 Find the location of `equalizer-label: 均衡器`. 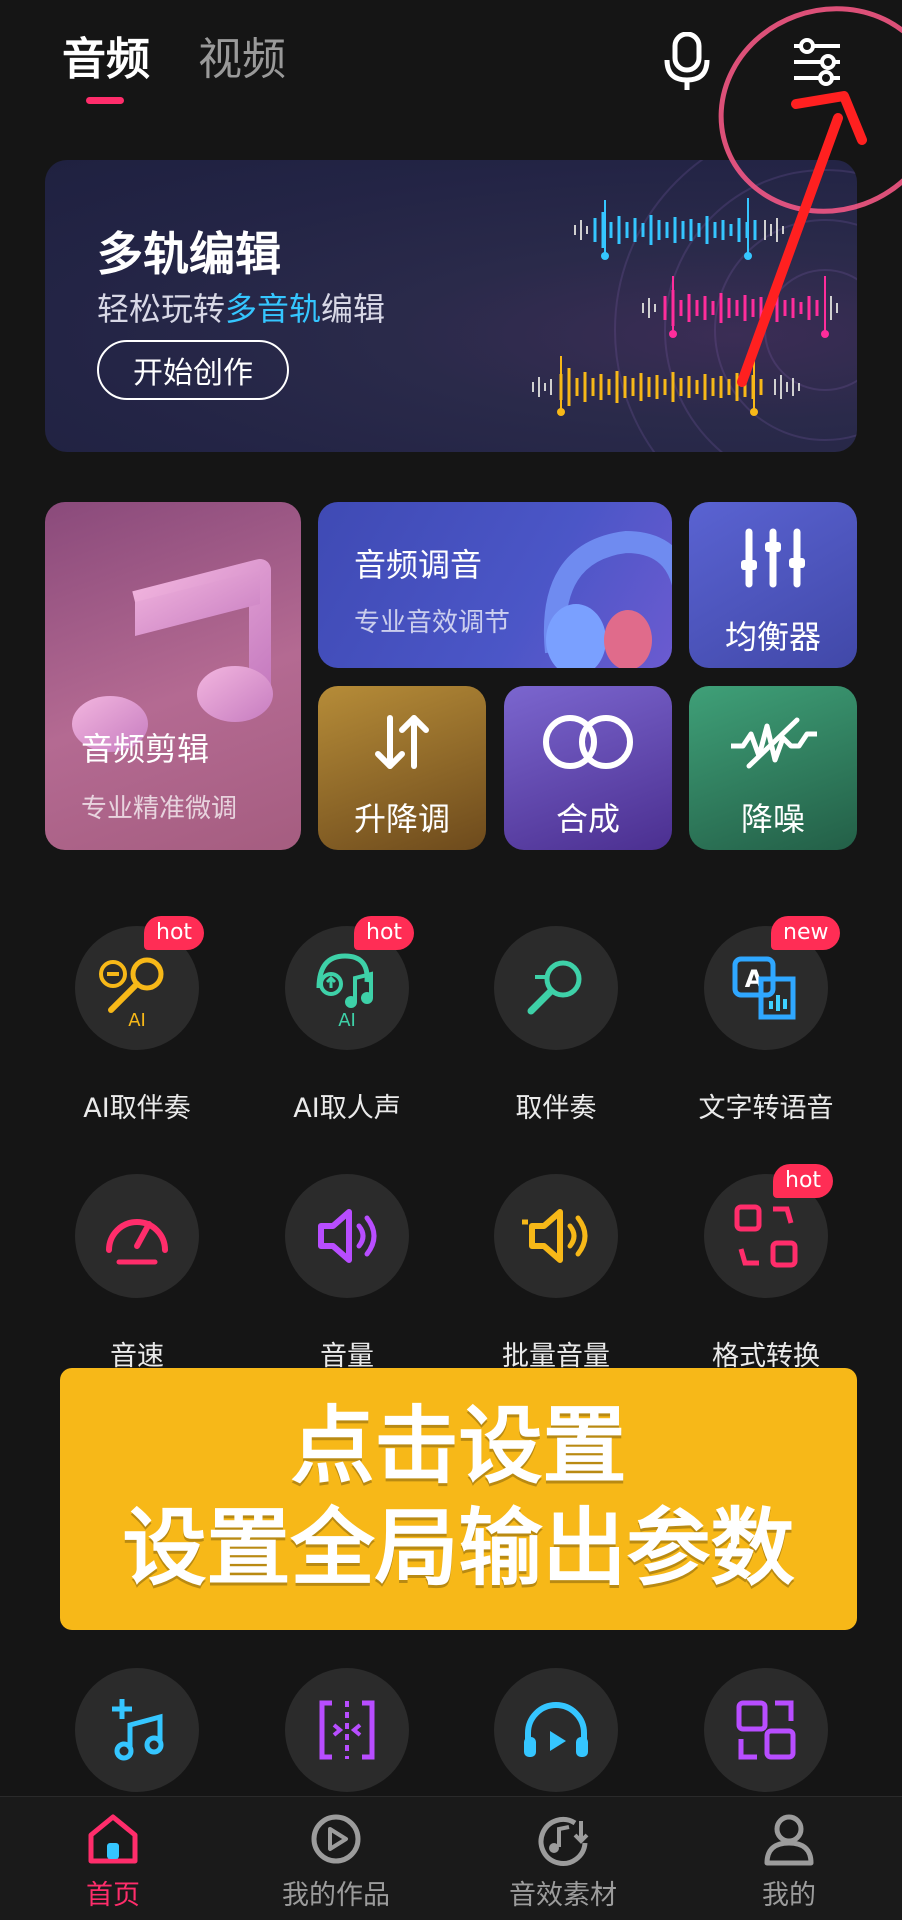

equalizer-label: 均衡器 is located at coordinates (772, 637).